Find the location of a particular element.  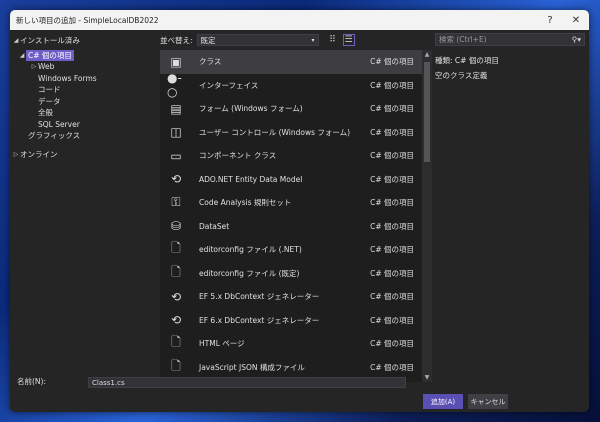

list-item: 🗋 editorconfig ファイル (.NET) C# 個の項目 is located at coordinates (291, 250).